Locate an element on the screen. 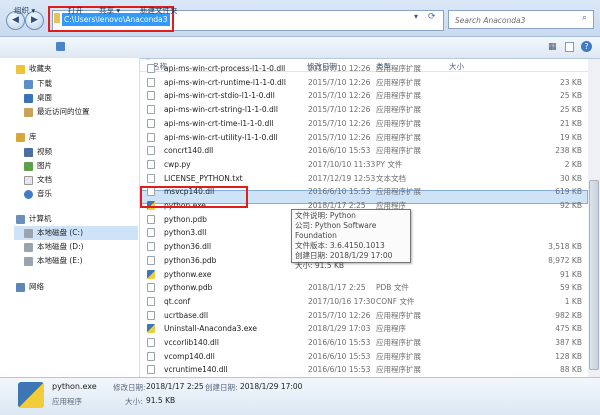 The image size is (600, 415). file-size: 91 KB is located at coordinates (571, 274).